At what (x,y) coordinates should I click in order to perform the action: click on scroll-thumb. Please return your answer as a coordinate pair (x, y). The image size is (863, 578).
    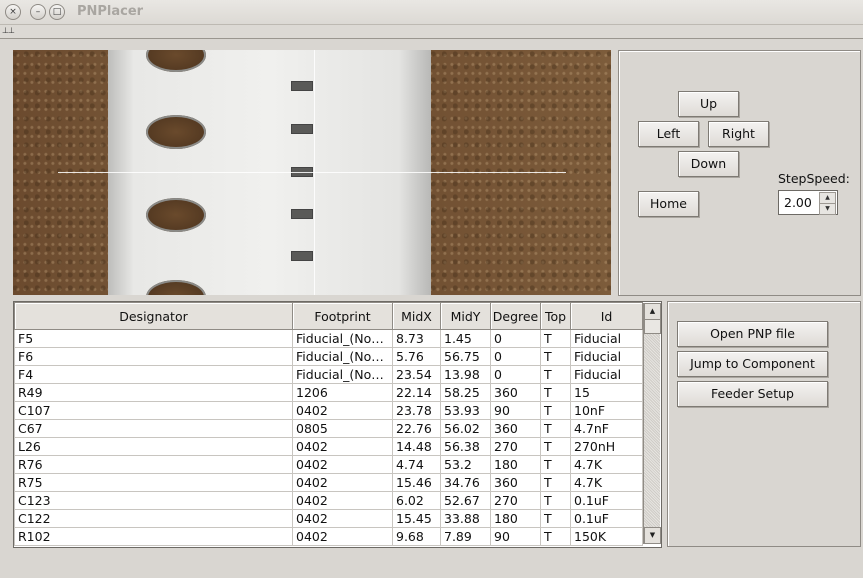
    Looking at the image, I should click on (652, 326).